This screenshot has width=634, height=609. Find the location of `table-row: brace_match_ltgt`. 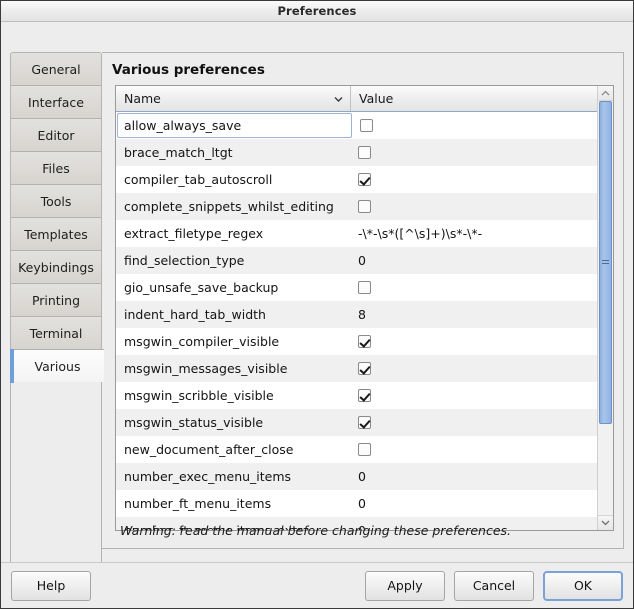

table-row: brace_match_ltgt is located at coordinates (356, 152).